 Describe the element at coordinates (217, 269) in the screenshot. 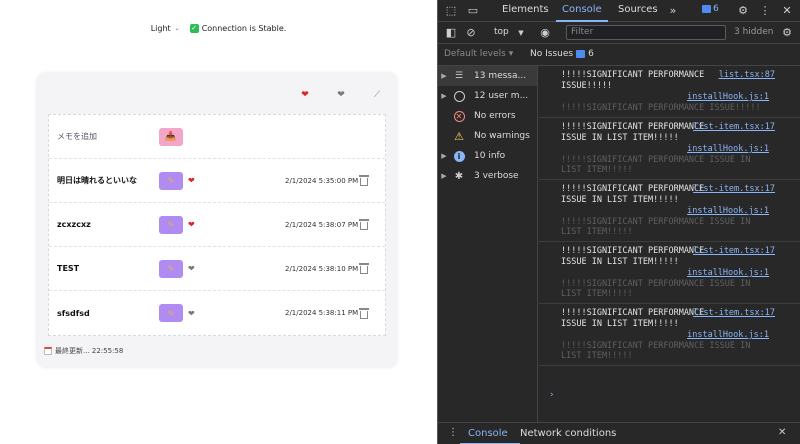

I see `list-item: TEST ✎ ❤ 2/1/2024 5:38:10 PM` at that location.